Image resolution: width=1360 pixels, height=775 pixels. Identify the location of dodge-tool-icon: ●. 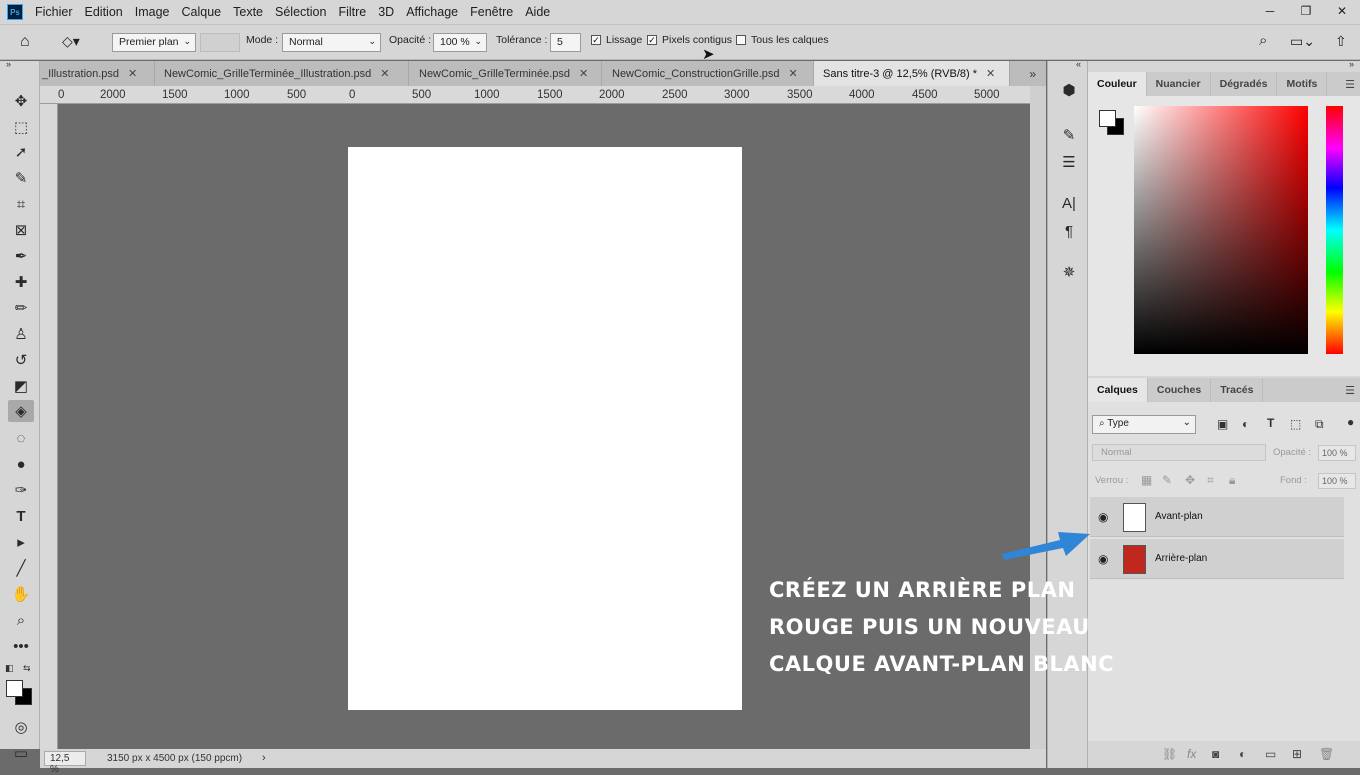
(21, 464).